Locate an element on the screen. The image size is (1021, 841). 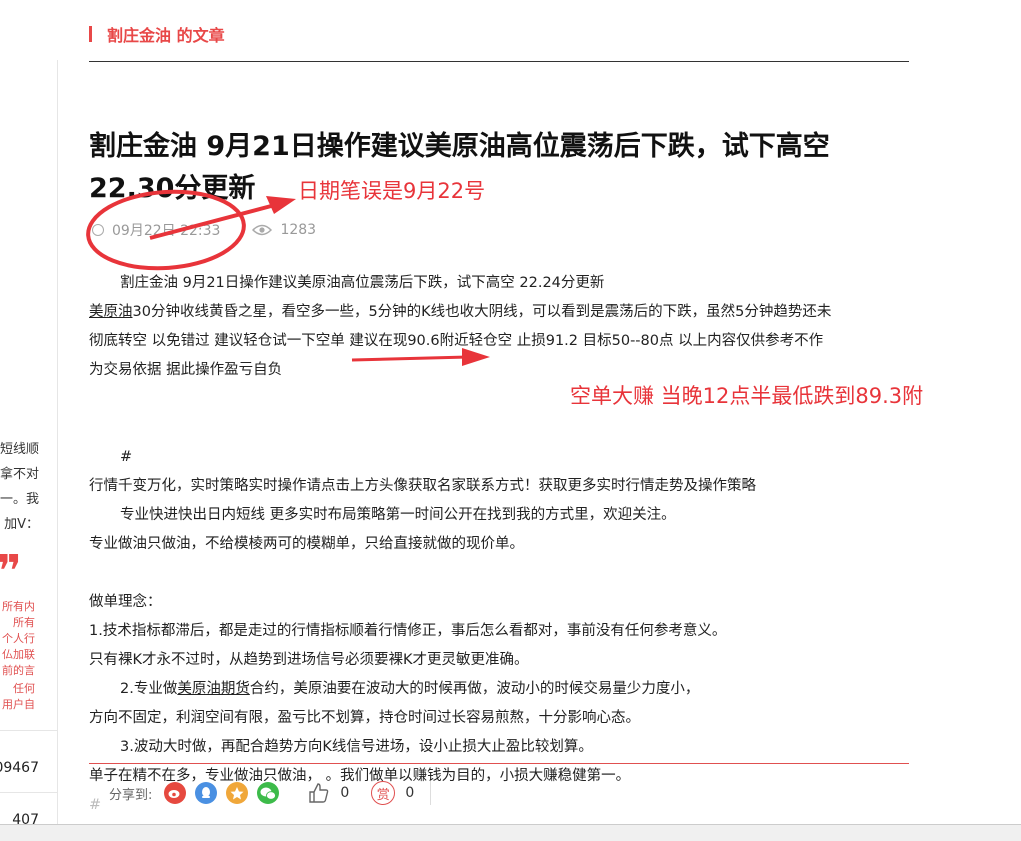
paragraph: 做单理念： is located at coordinates (125, 602).